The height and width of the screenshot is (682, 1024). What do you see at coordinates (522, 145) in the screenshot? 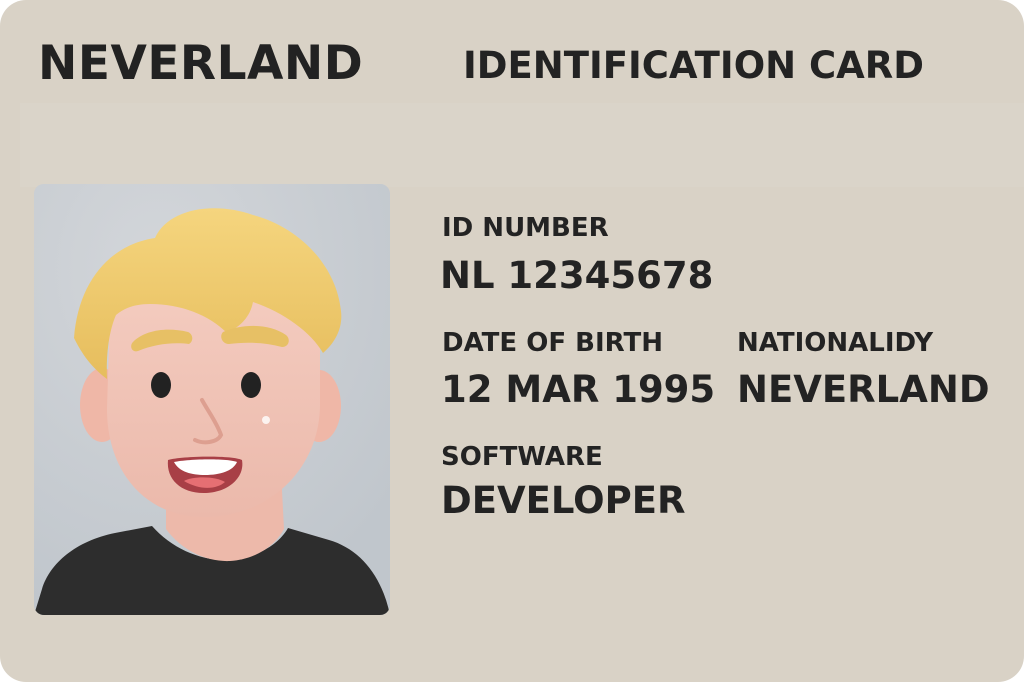
I see `header-band` at bounding box center [522, 145].